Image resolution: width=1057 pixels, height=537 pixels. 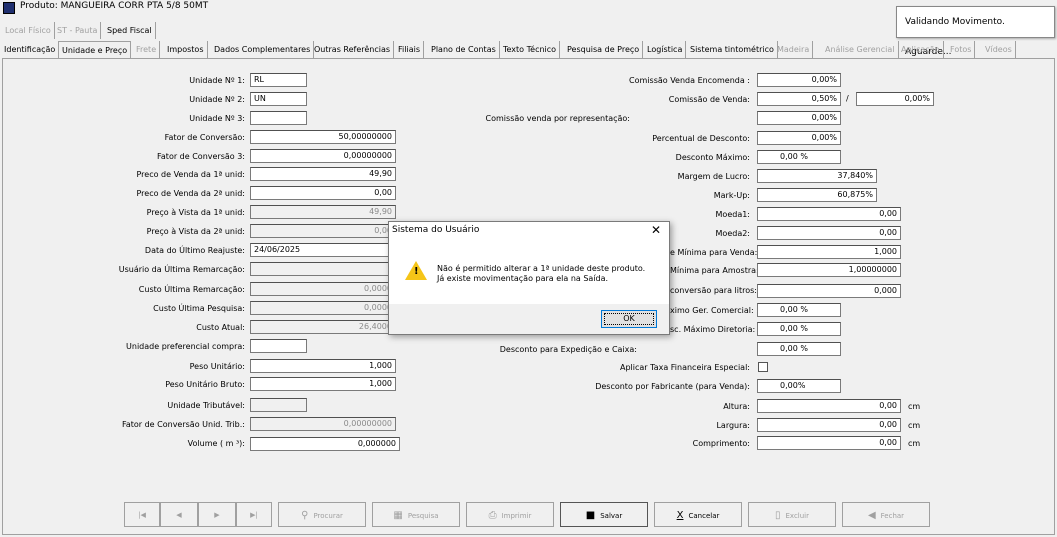 I want to click on tab-impostos: Impostos, so click(x=186, y=49).